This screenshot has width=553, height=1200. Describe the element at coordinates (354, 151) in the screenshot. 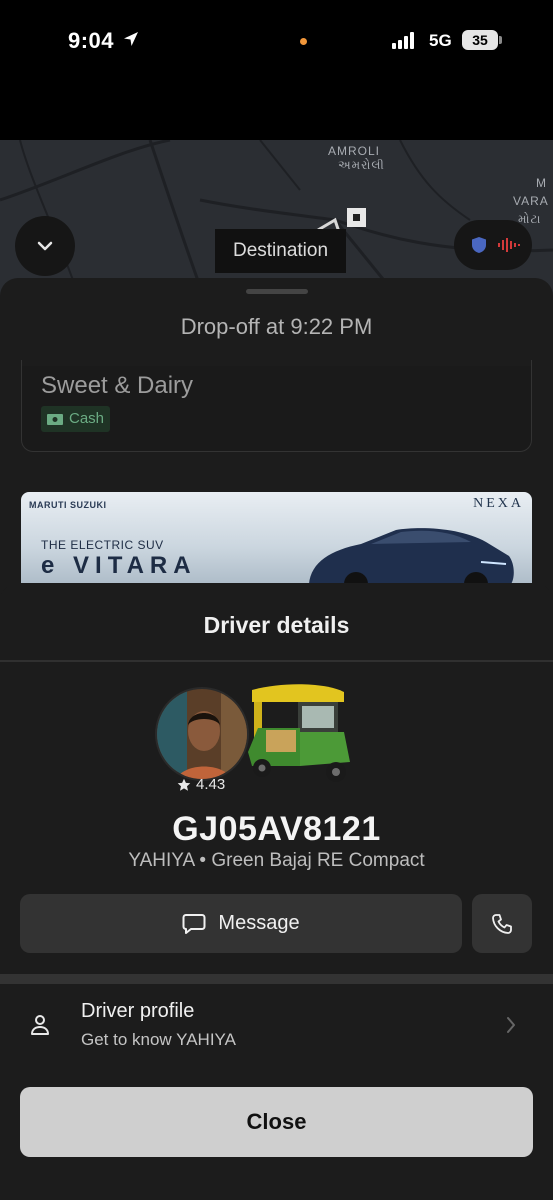

I see `map-label-amroli: AMROLI` at that location.